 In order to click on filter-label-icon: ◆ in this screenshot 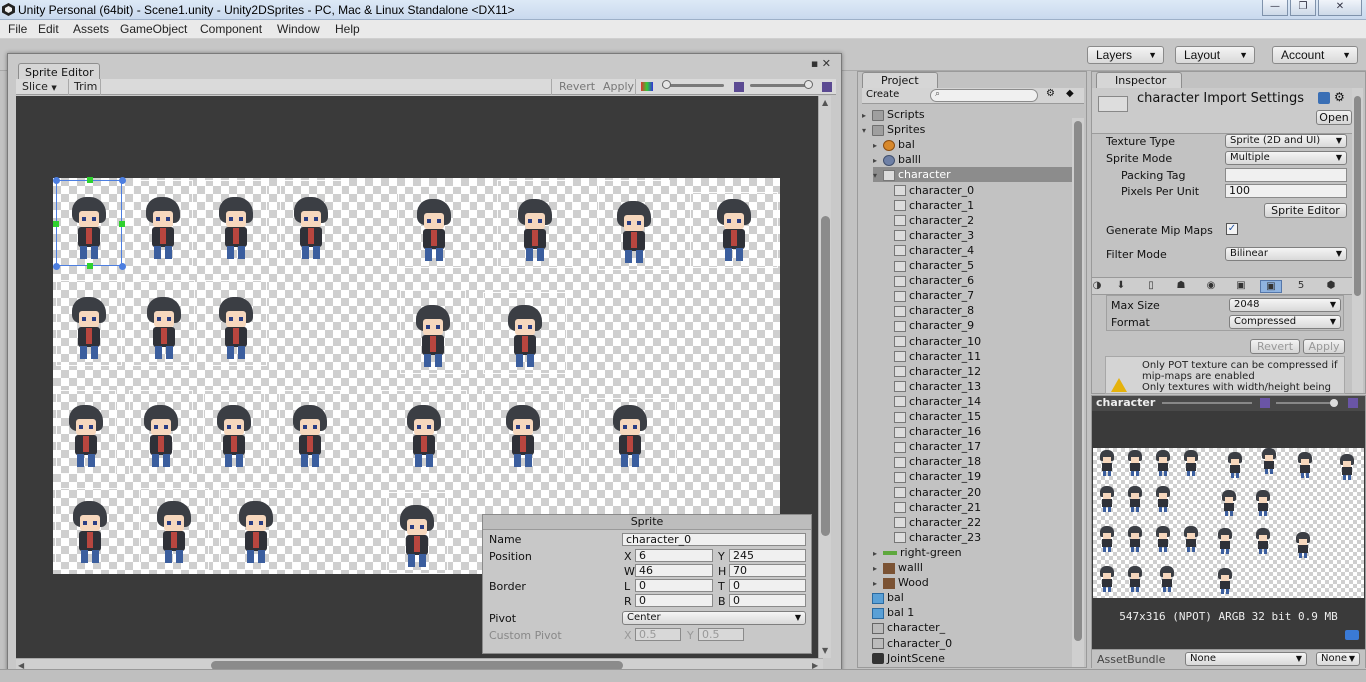, I will do `click(1070, 93)`.